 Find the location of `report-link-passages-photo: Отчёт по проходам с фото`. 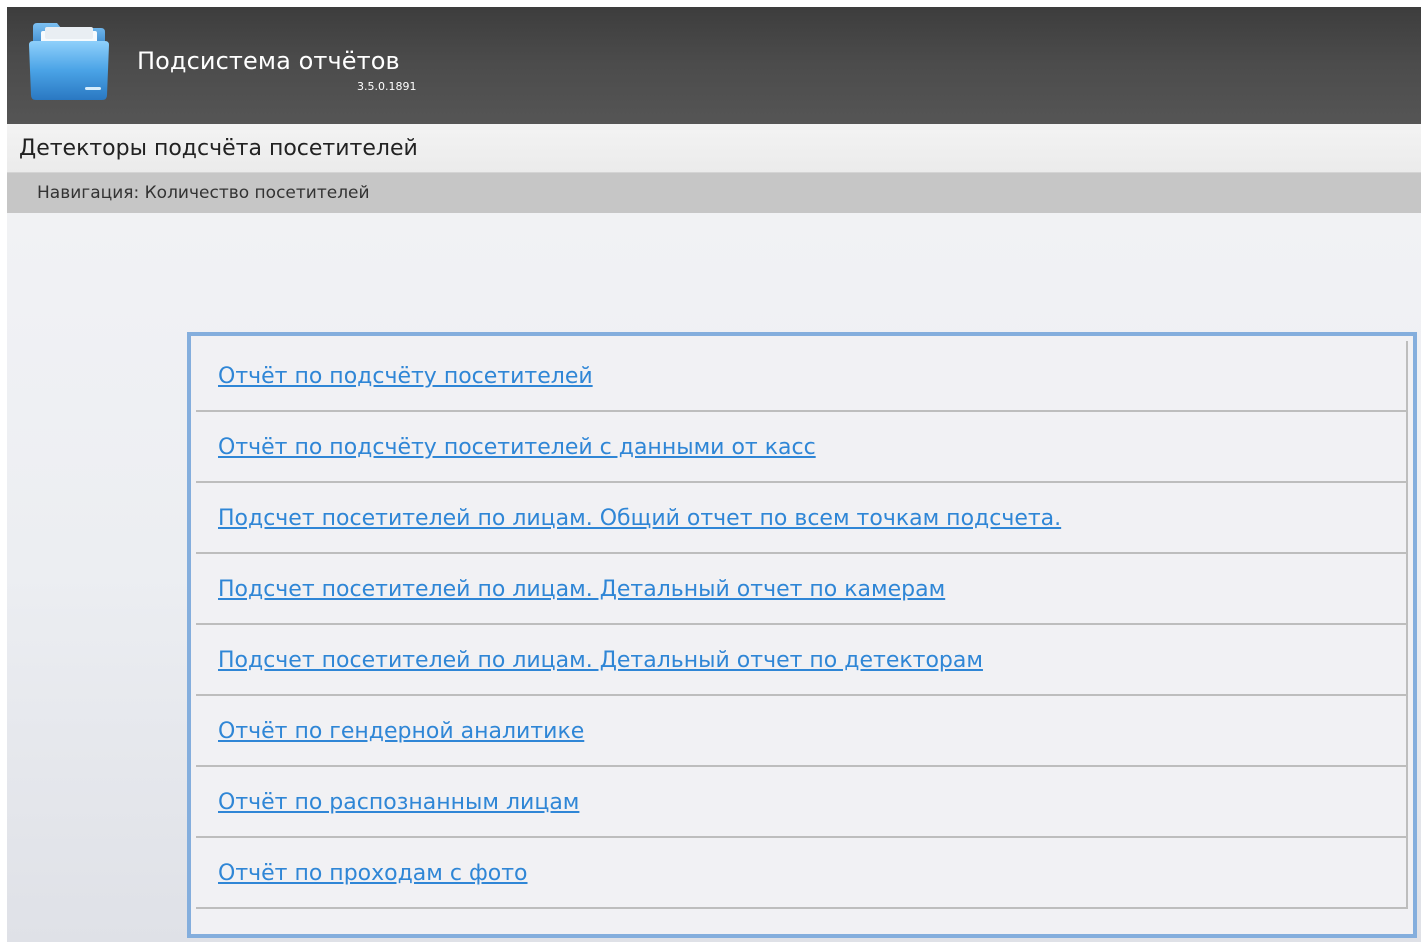

report-link-passages-photo: Отчёт по проходам с фото is located at coordinates (373, 873).